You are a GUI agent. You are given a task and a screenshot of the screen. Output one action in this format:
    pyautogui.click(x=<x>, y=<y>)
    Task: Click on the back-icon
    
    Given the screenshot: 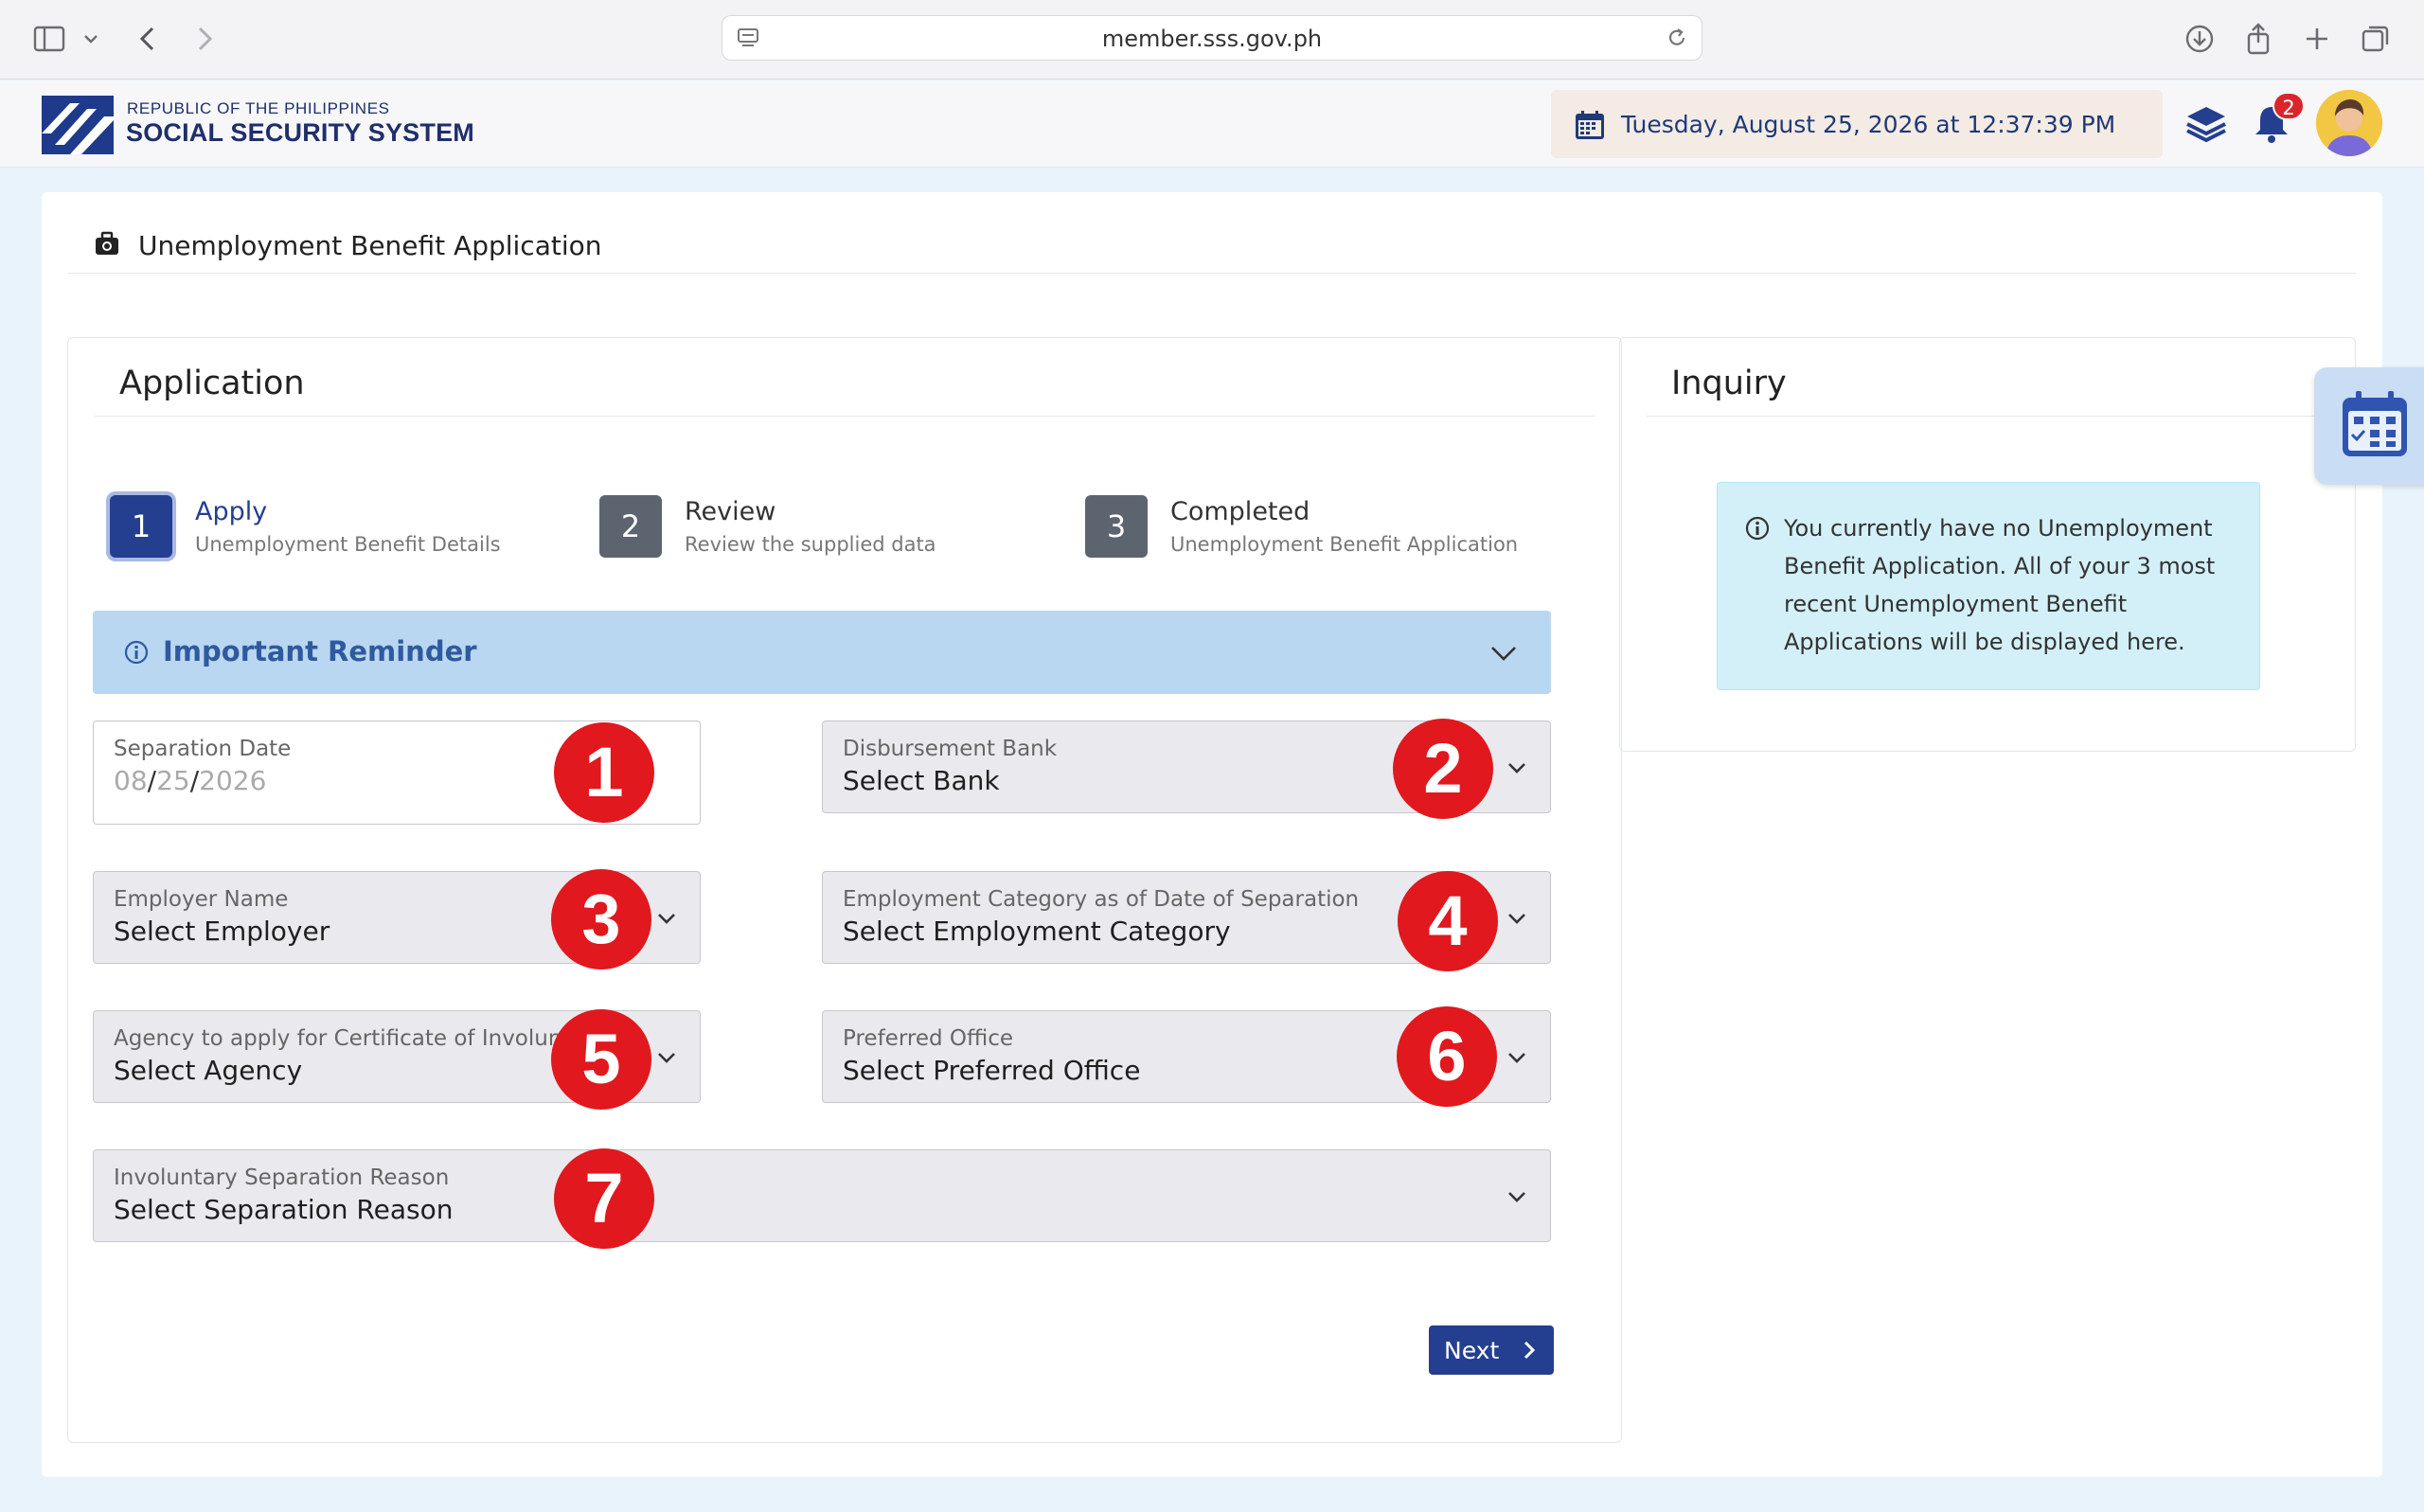 What is the action you would take?
    pyautogui.click(x=149, y=39)
    